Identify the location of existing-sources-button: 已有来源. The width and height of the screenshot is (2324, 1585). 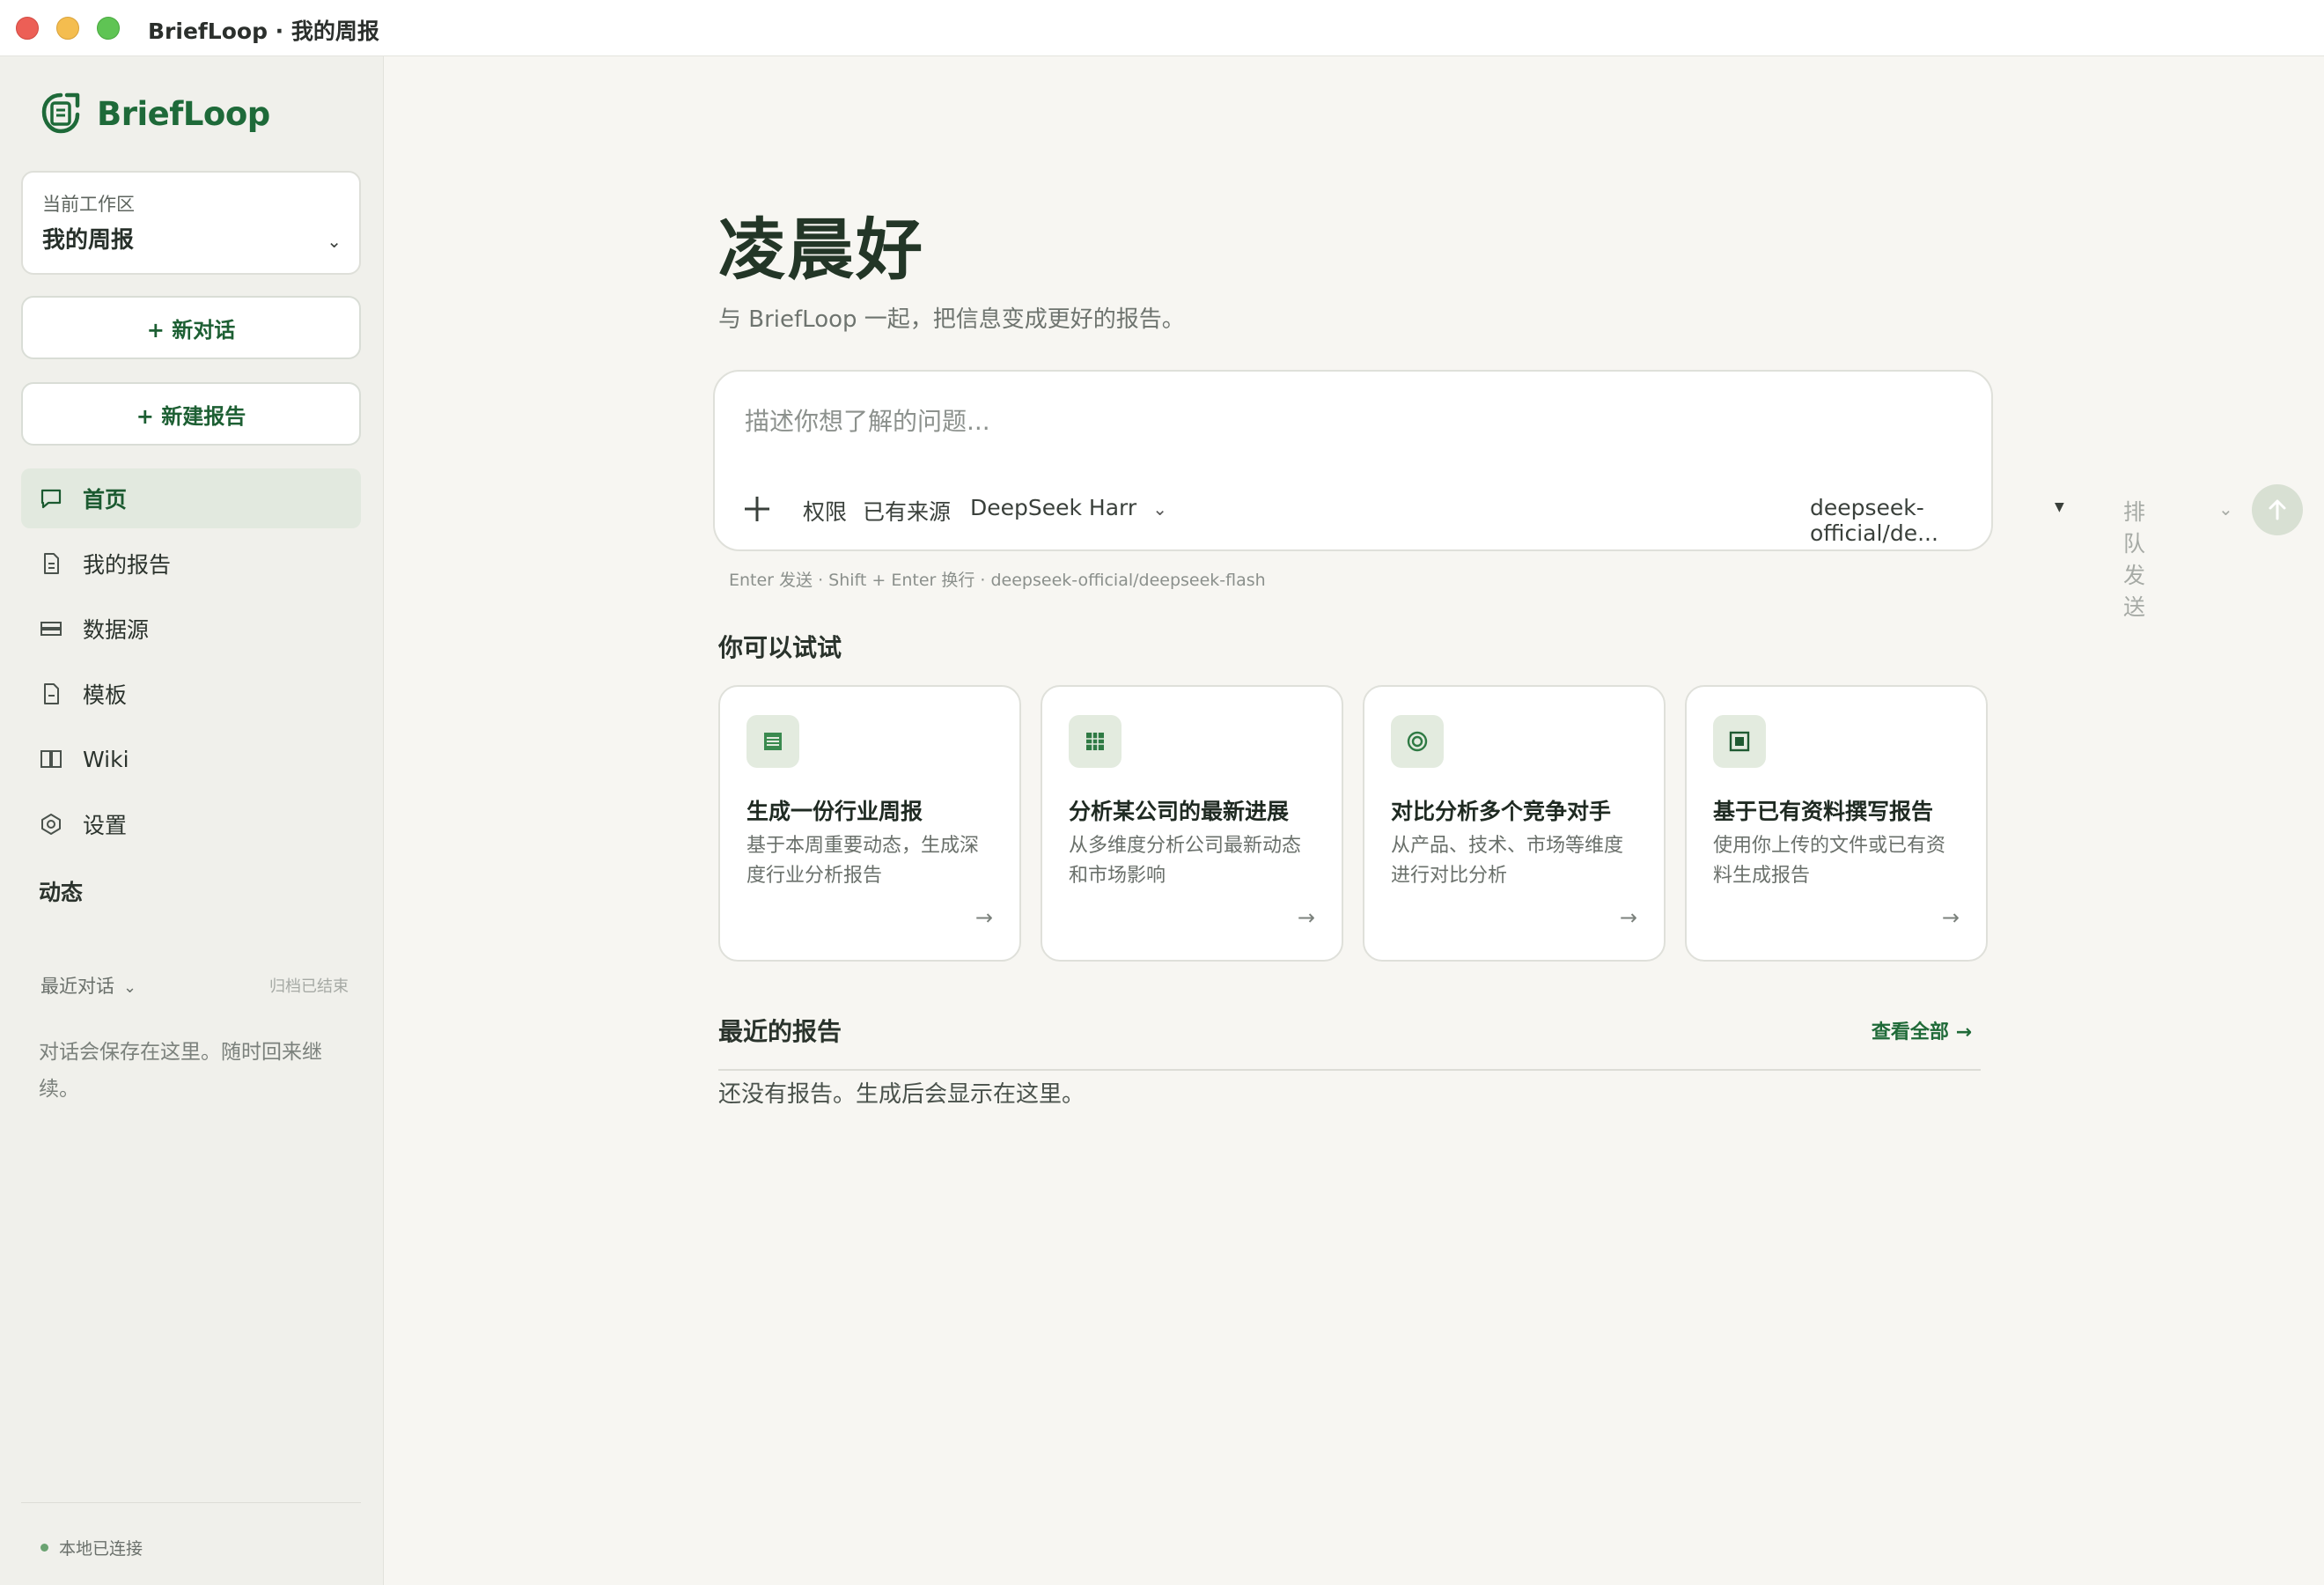
(907, 511).